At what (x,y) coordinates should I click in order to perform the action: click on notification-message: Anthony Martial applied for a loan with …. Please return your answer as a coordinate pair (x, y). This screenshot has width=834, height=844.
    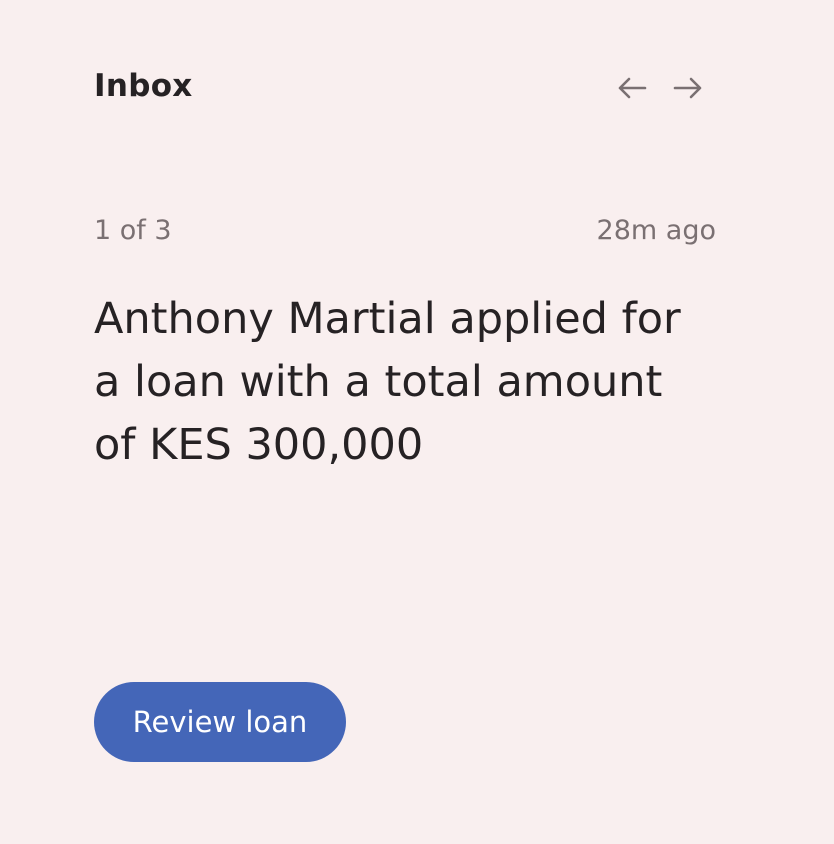
    Looking at the image, I should click on (387, 382).